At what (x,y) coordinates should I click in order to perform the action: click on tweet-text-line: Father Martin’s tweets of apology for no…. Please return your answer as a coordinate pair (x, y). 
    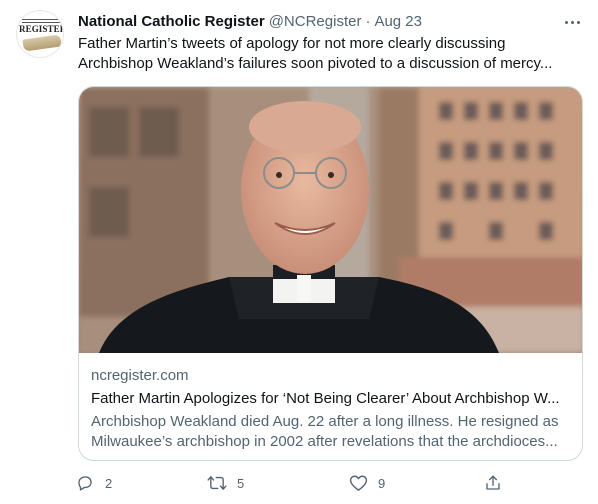
    Looking at the image, I should click on (292, 43).